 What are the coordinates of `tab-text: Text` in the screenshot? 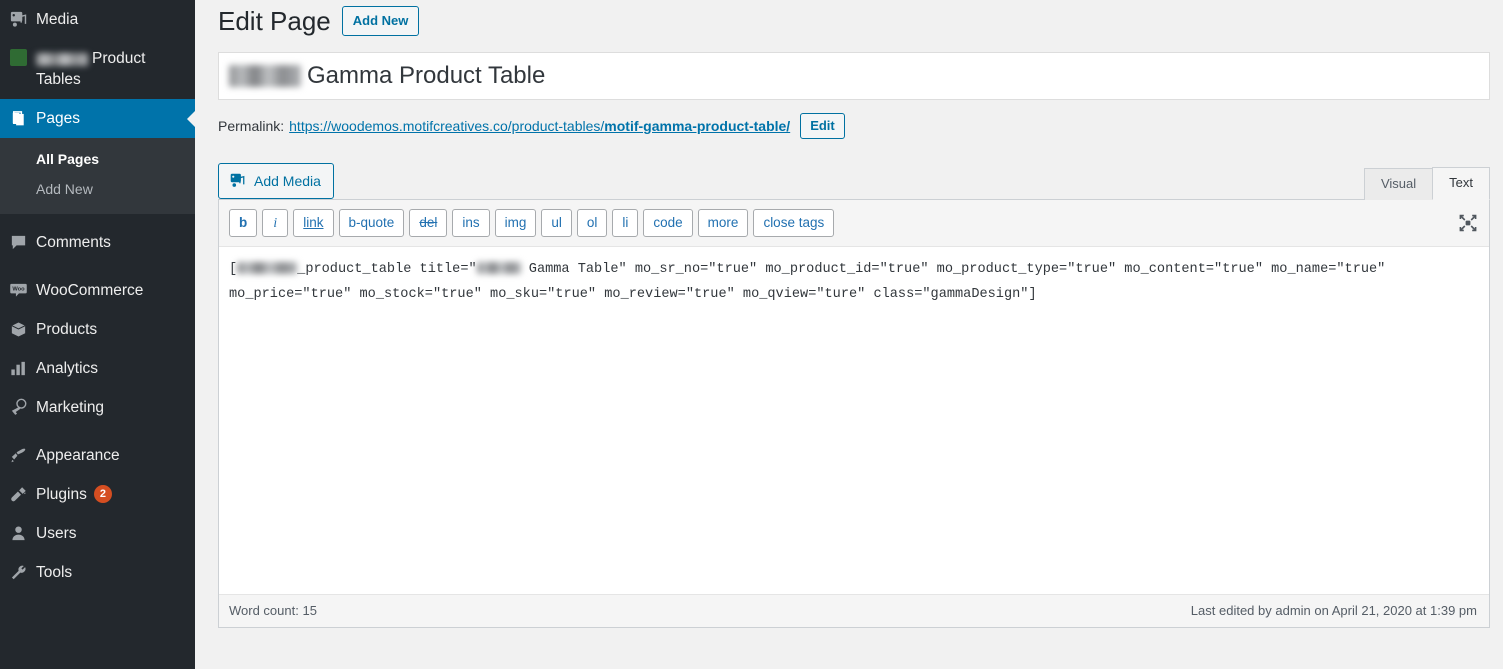 It's located at (1461, 183).